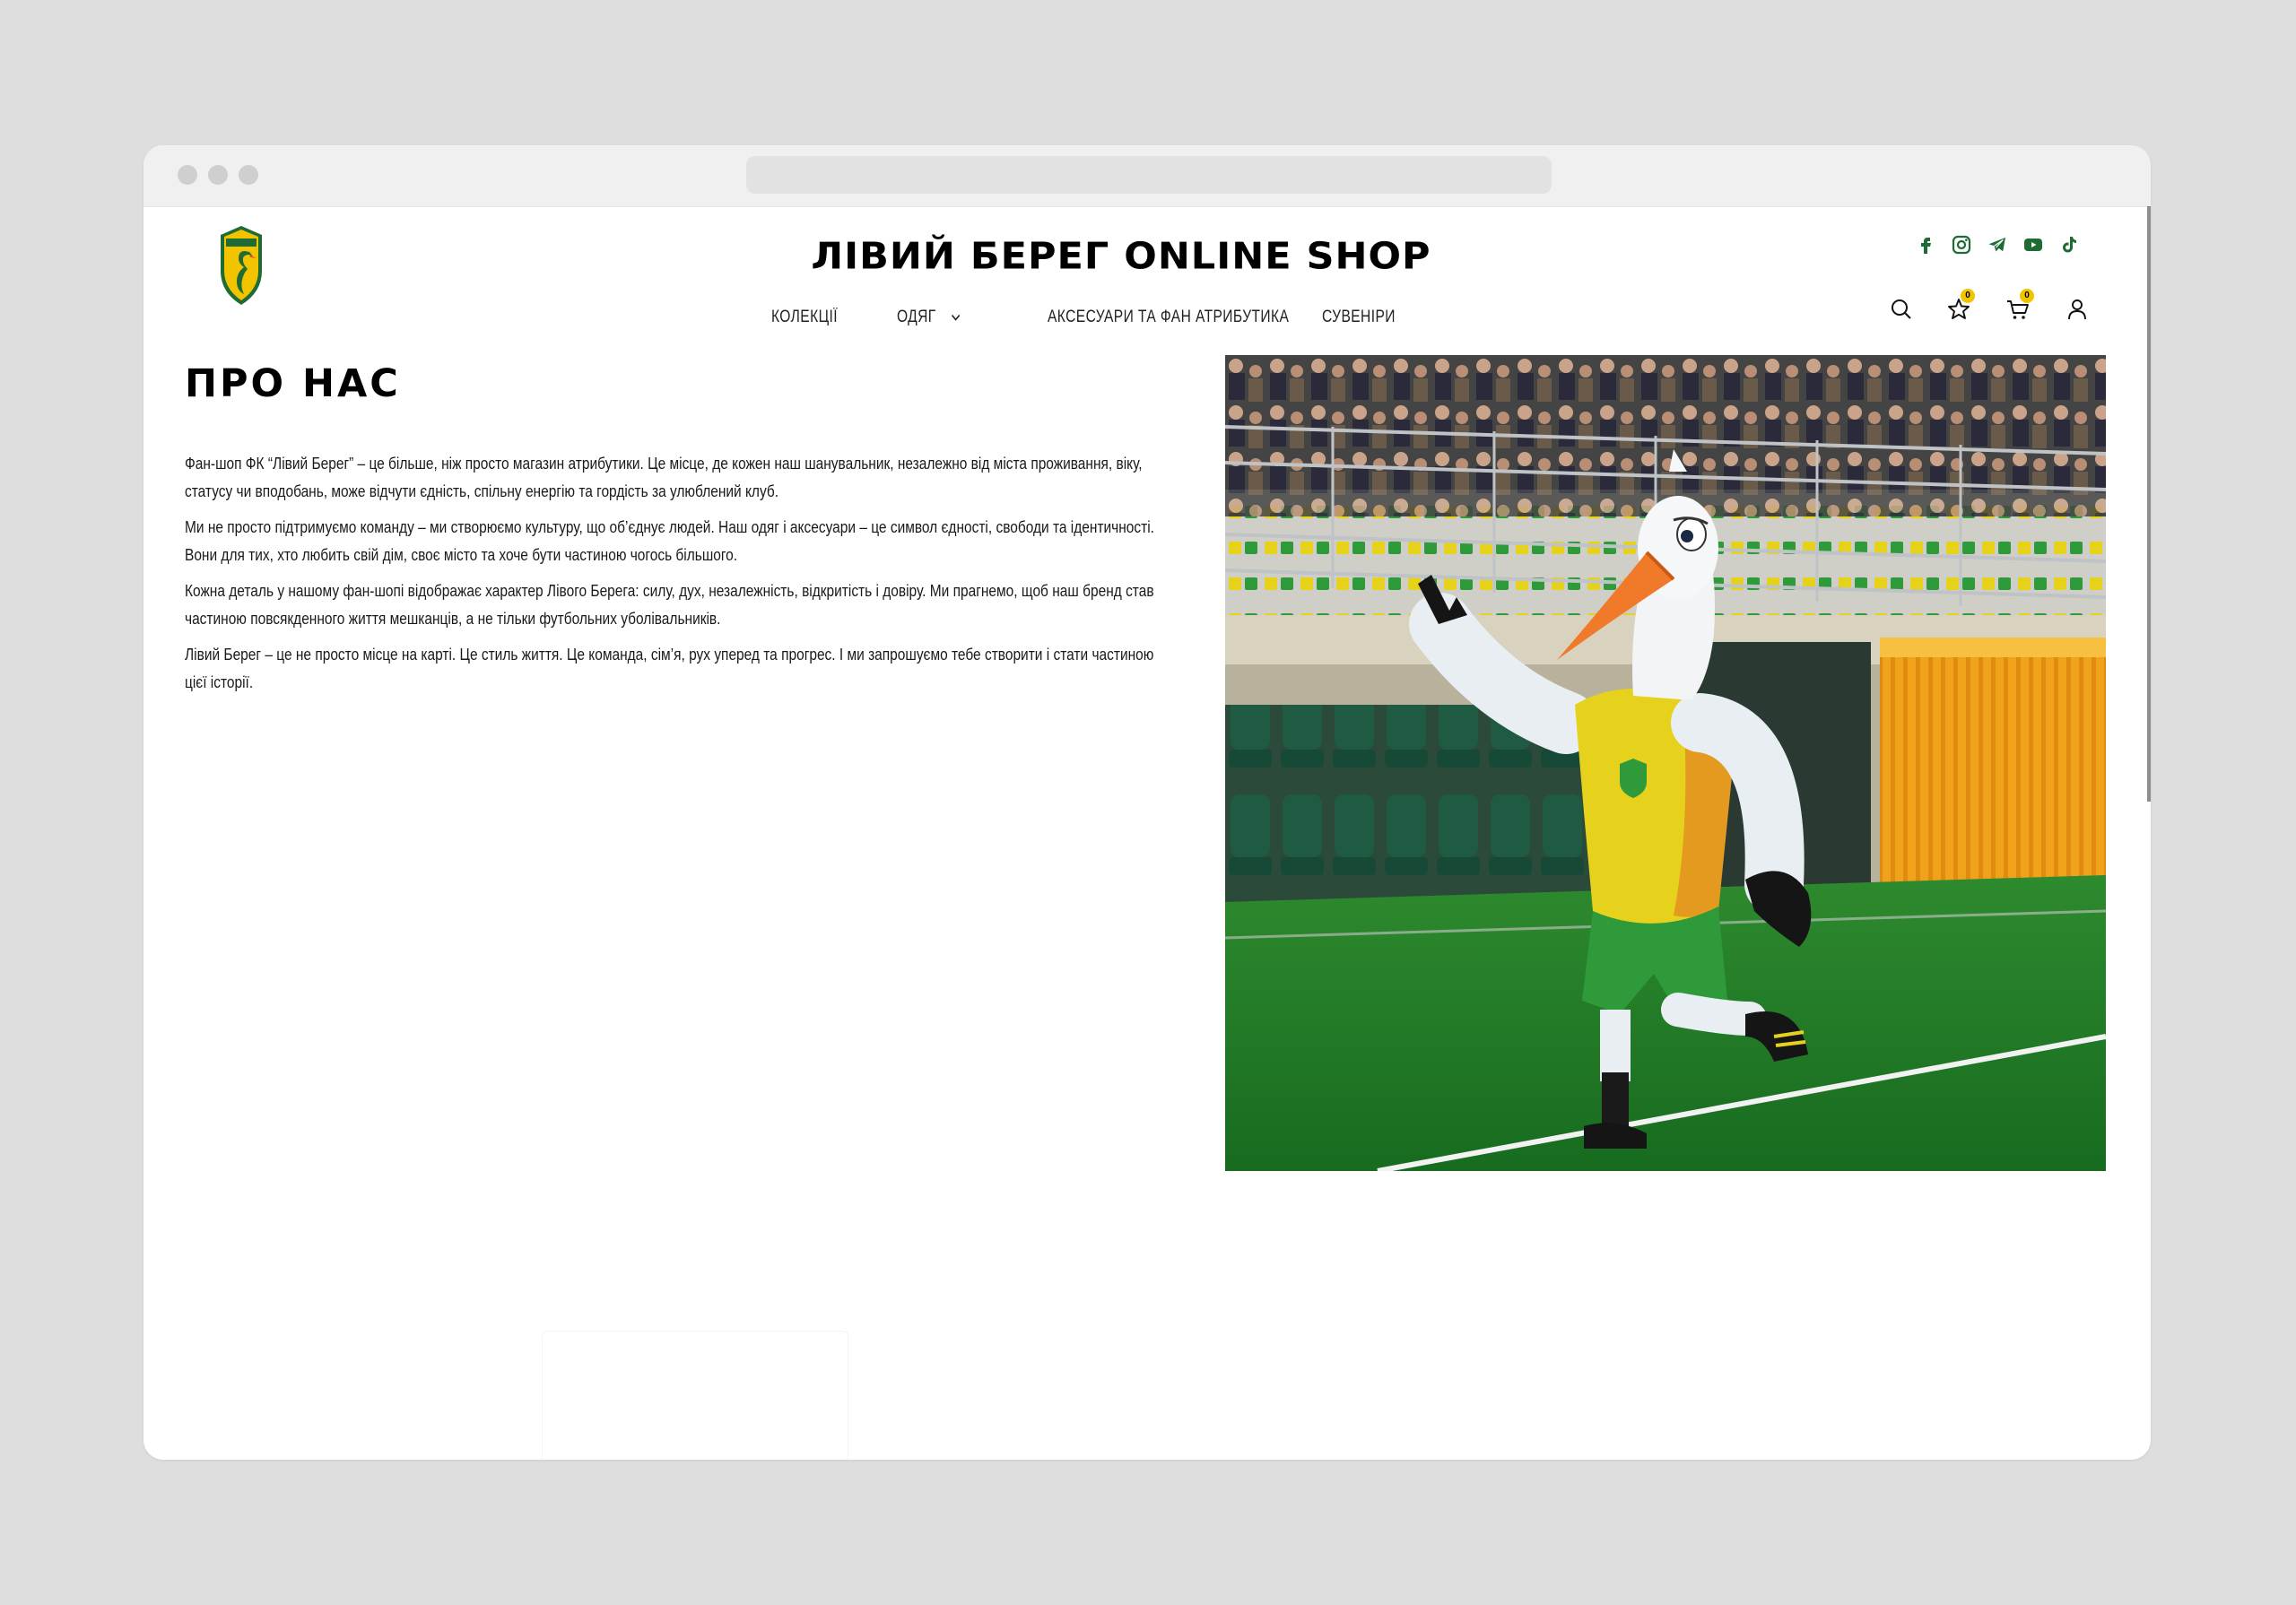  I want to click on browser-toolbar, so click(1147, 176).